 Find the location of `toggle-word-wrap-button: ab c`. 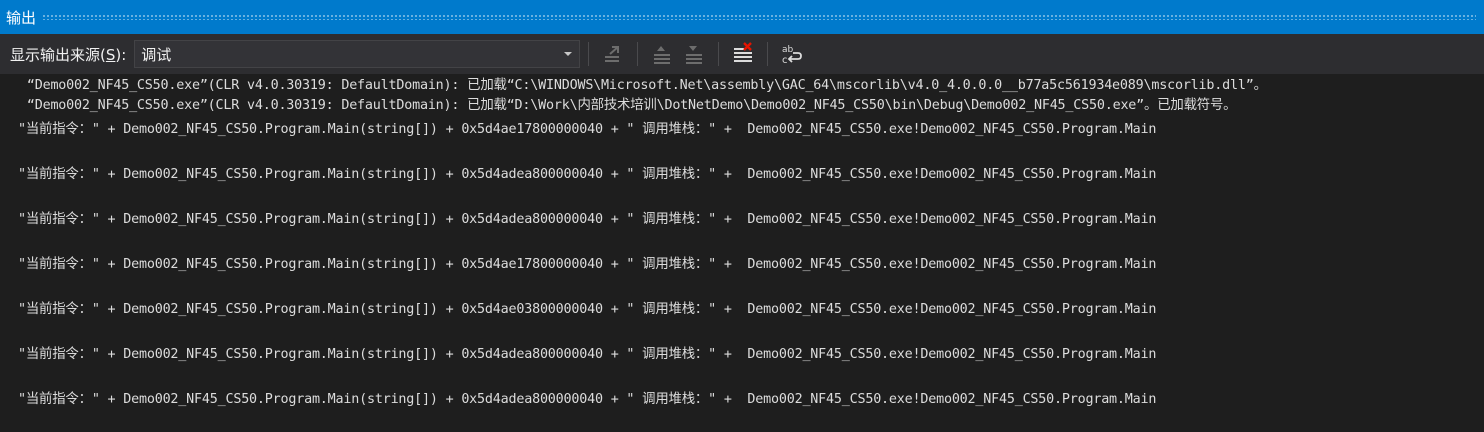

toggle-word-wrap-button: ab c is located at coordinates (792, 54).